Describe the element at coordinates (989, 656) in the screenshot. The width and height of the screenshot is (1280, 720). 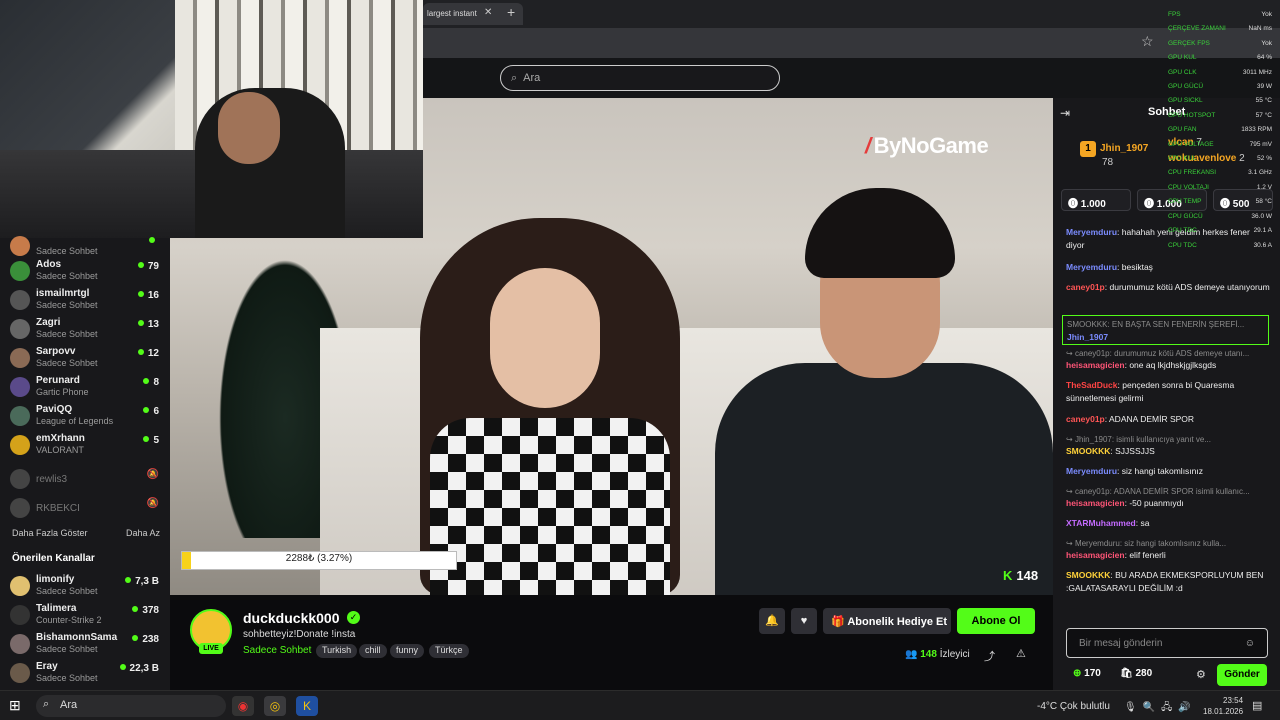
I see `share-icon: ⤴` at that location.